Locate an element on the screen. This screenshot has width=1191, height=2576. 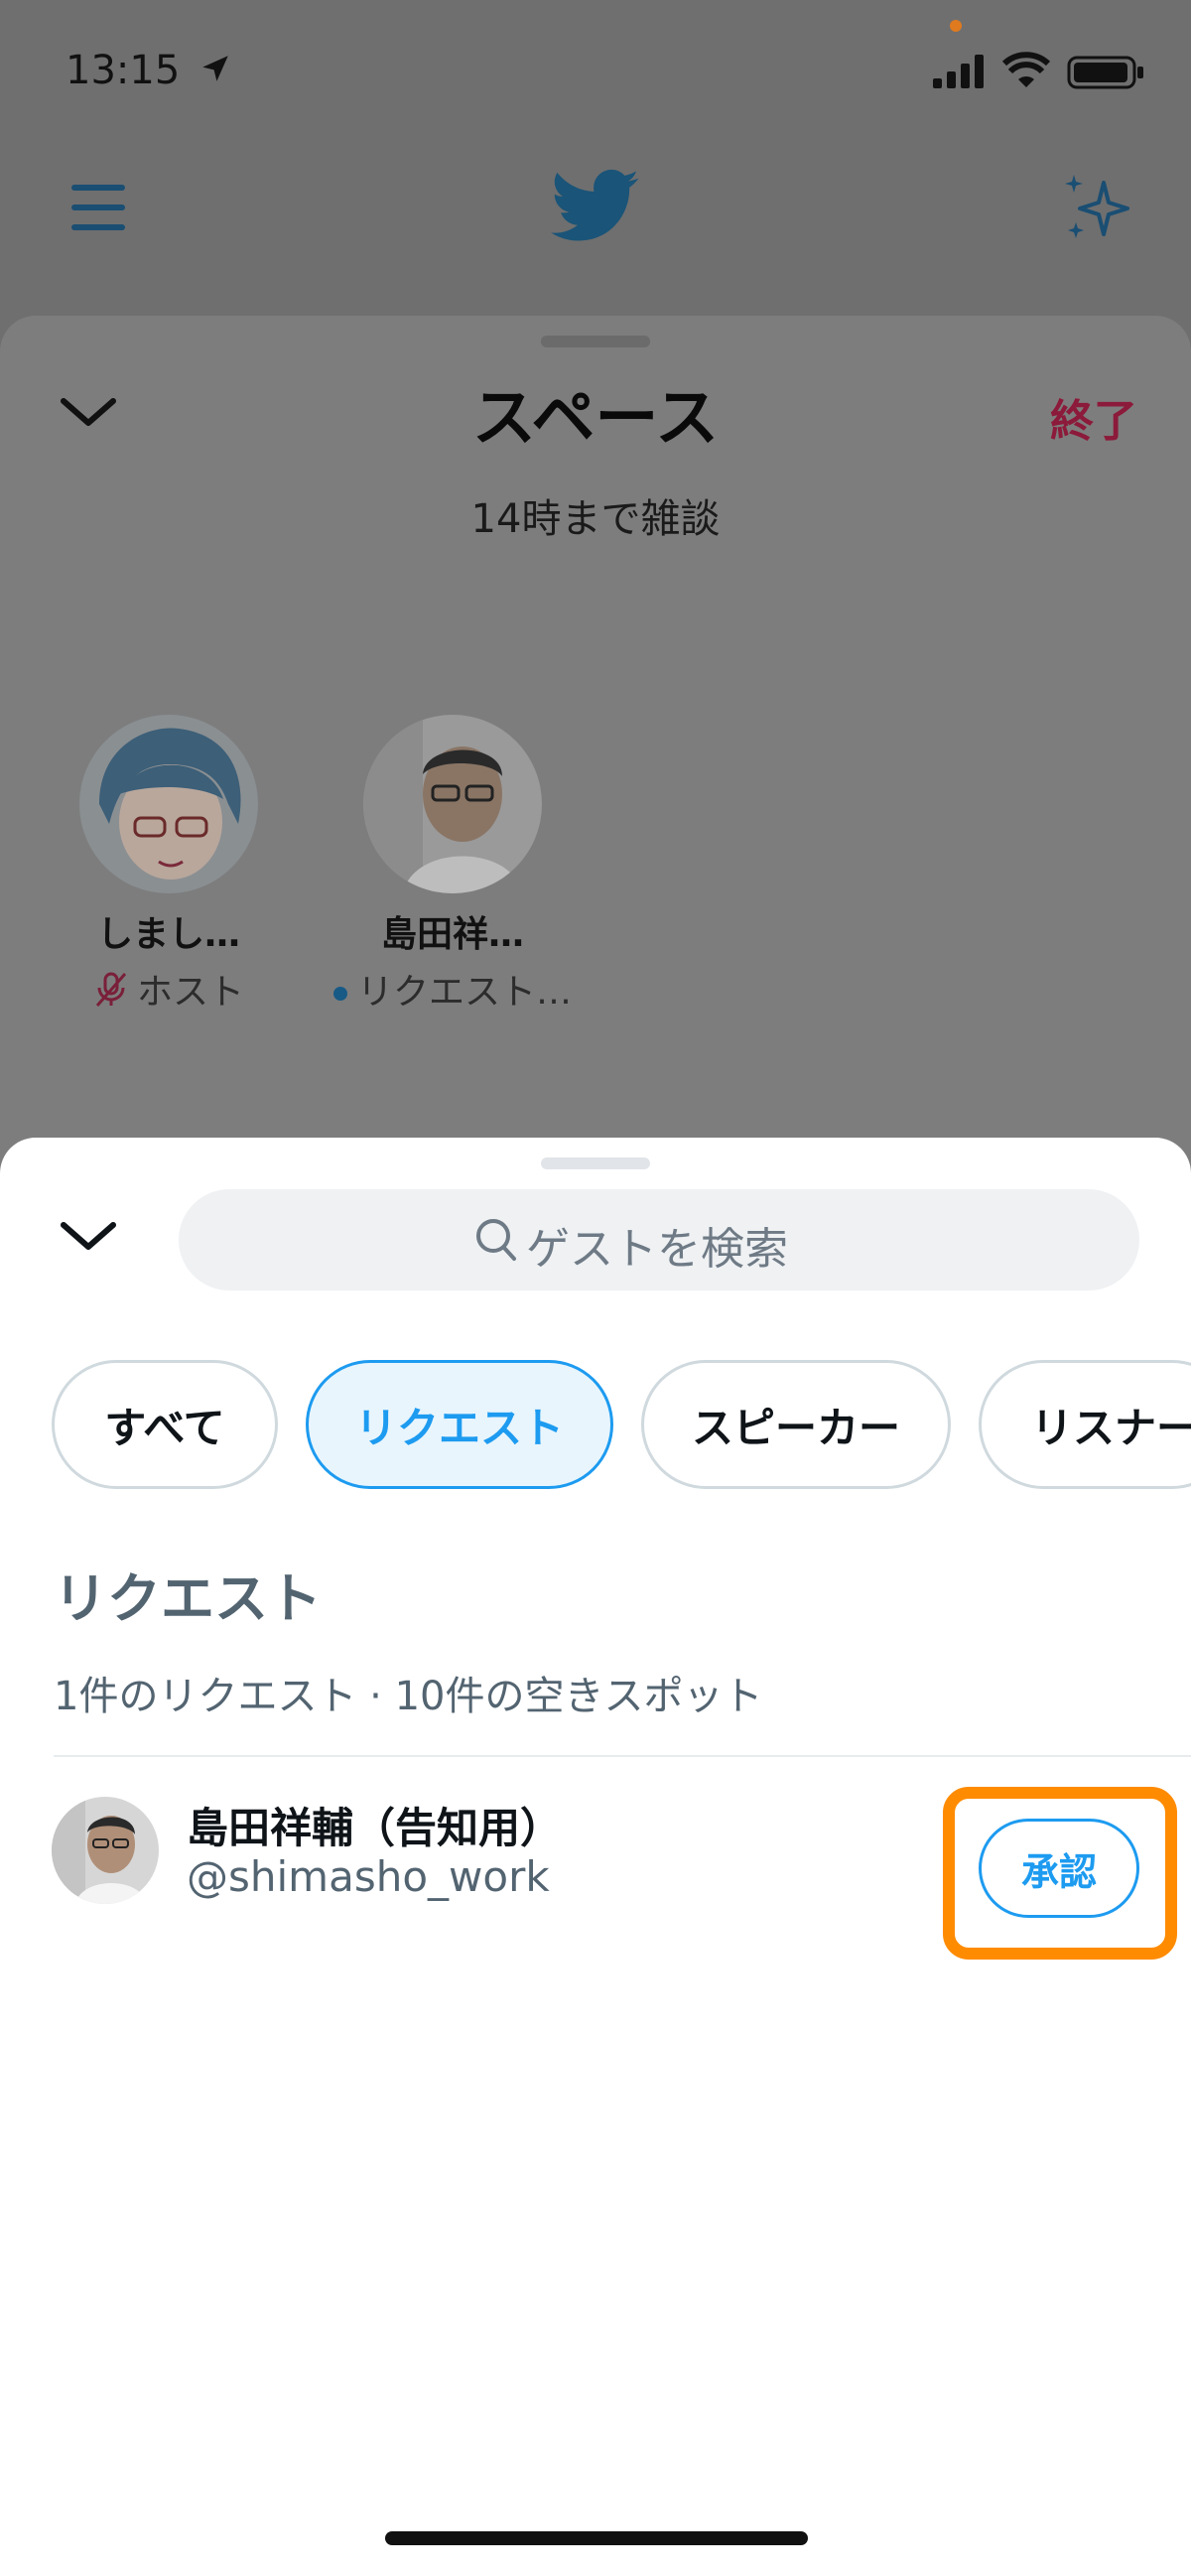
tab-speakers: スピーカー is located at coordinates (796, 1424).